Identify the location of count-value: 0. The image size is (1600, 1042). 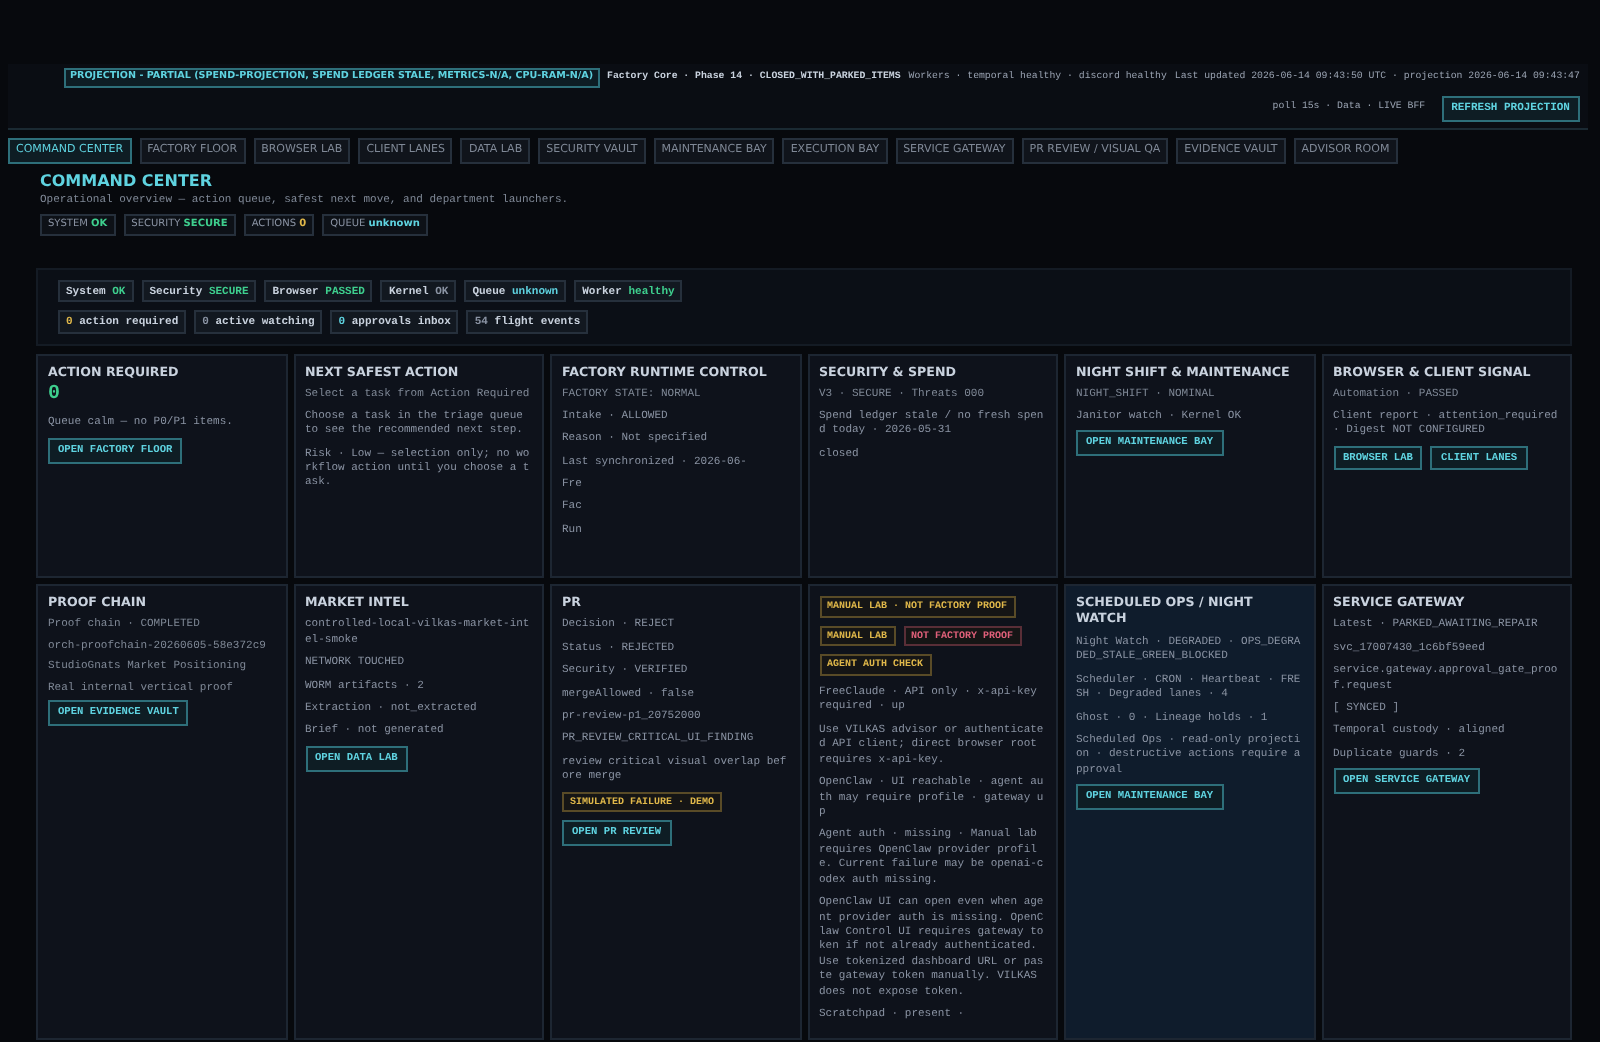
(55, 396).